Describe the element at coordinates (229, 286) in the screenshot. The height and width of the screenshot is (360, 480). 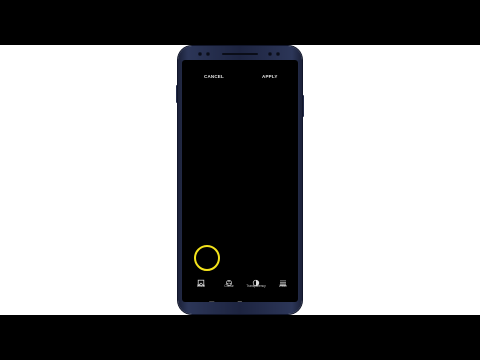
I see `tool-colour-label: Colour` at that location.